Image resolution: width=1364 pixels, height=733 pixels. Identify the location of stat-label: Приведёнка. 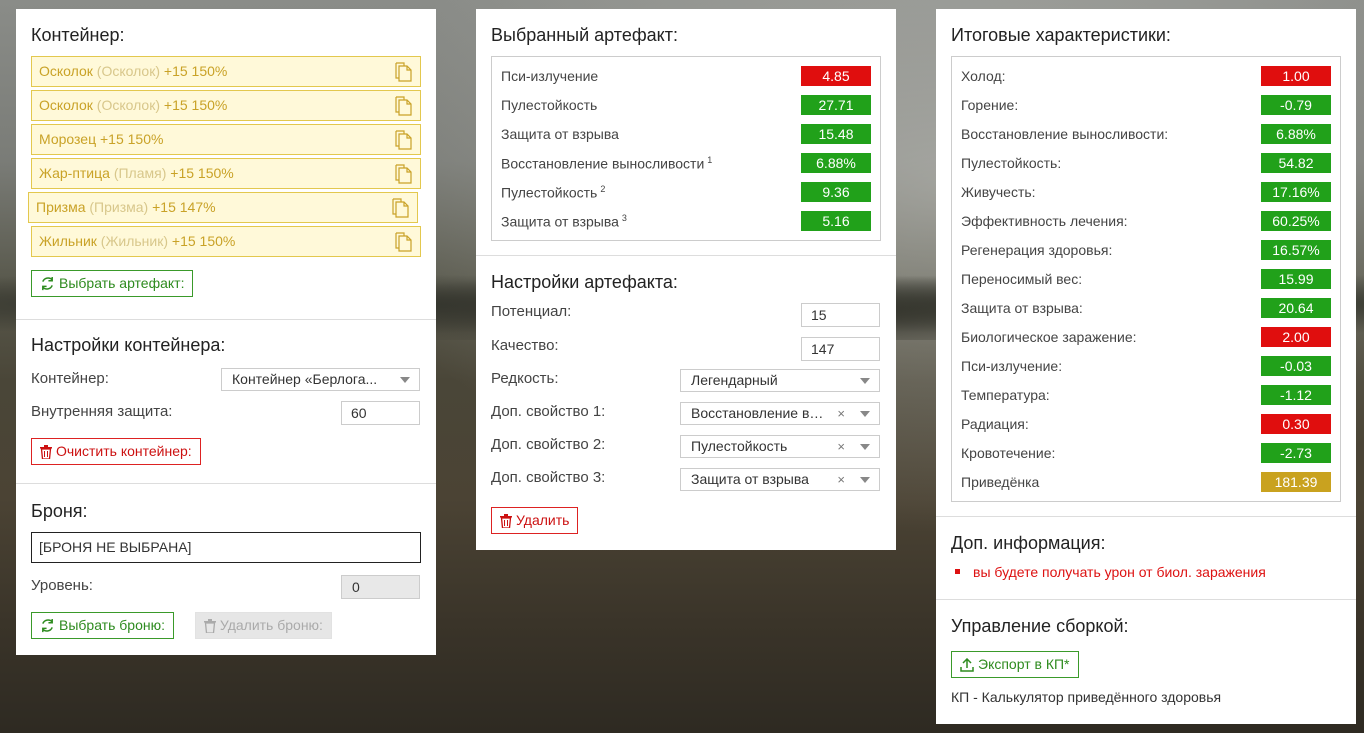
(1000, 482).